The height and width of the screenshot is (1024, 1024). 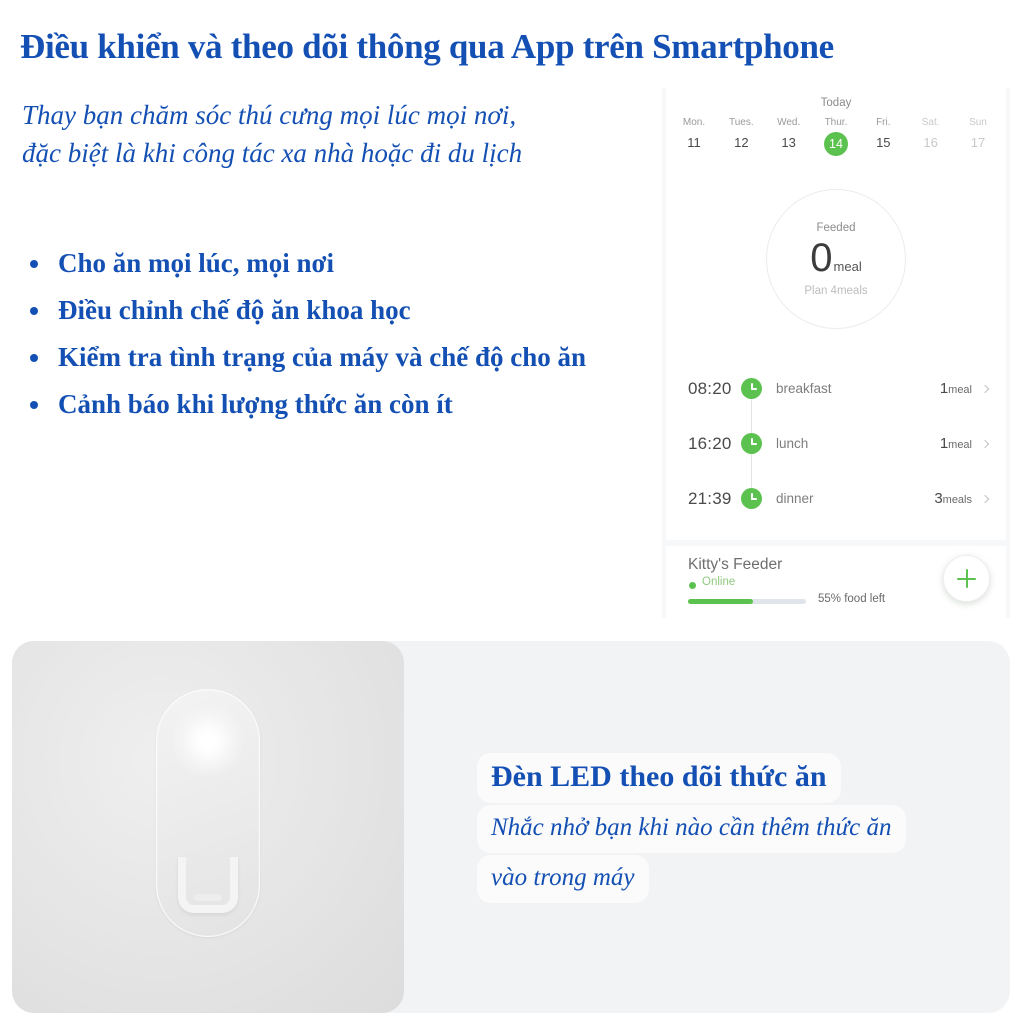 What do you see at coordinates (836, 290) in the screenshot?
I see `feeded-plan: Plan 4meals` at bounding box center [836, 290].